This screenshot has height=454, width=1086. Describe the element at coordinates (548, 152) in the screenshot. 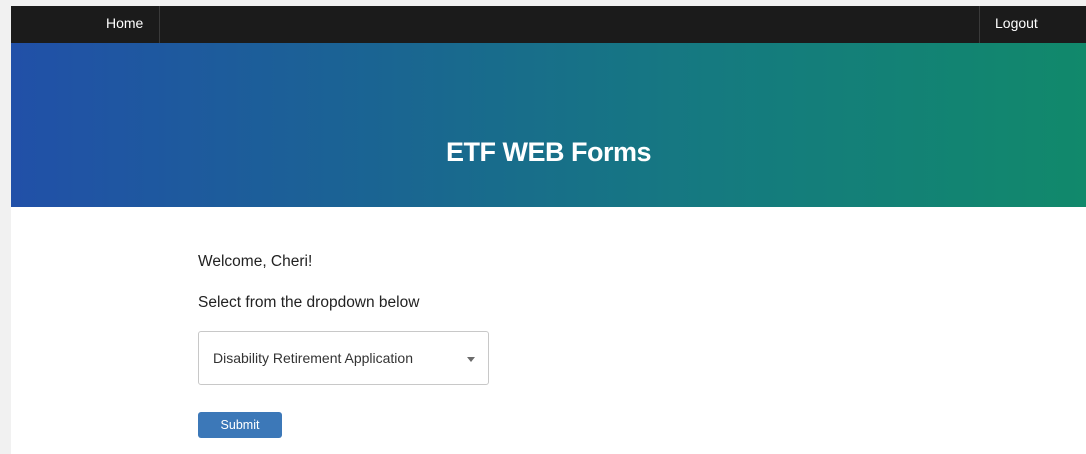

I see `page-title: ETF WEB Forms` at that location.